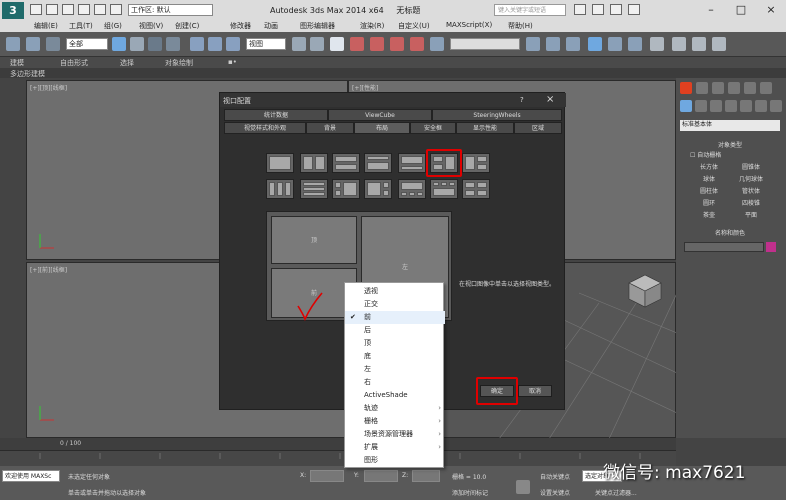 This screenshot has width=786, height=500. I want to click on menu-item-track: 轨迹 ›, so click(395, 408).